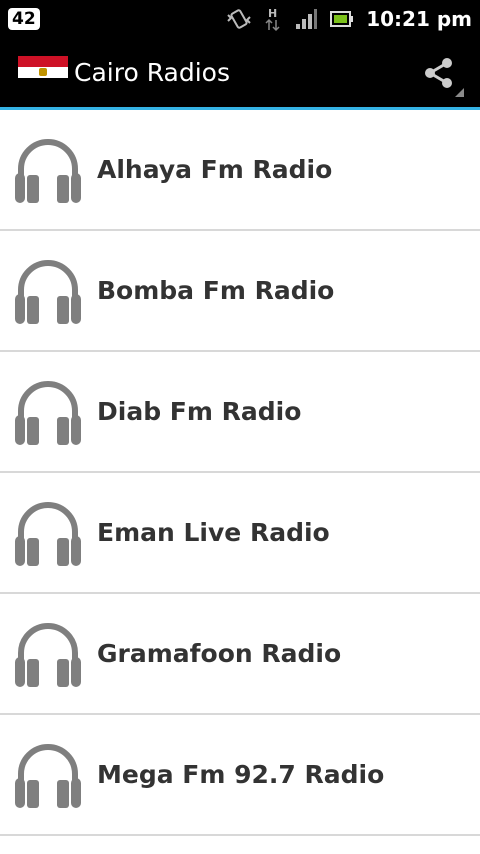 This screenshot has height=854, width=480. What do you see at coordinates (215, 169) in the screenshot?
I see `station-name: Alhaya Fm Radio` at bounding box center [215, 169].